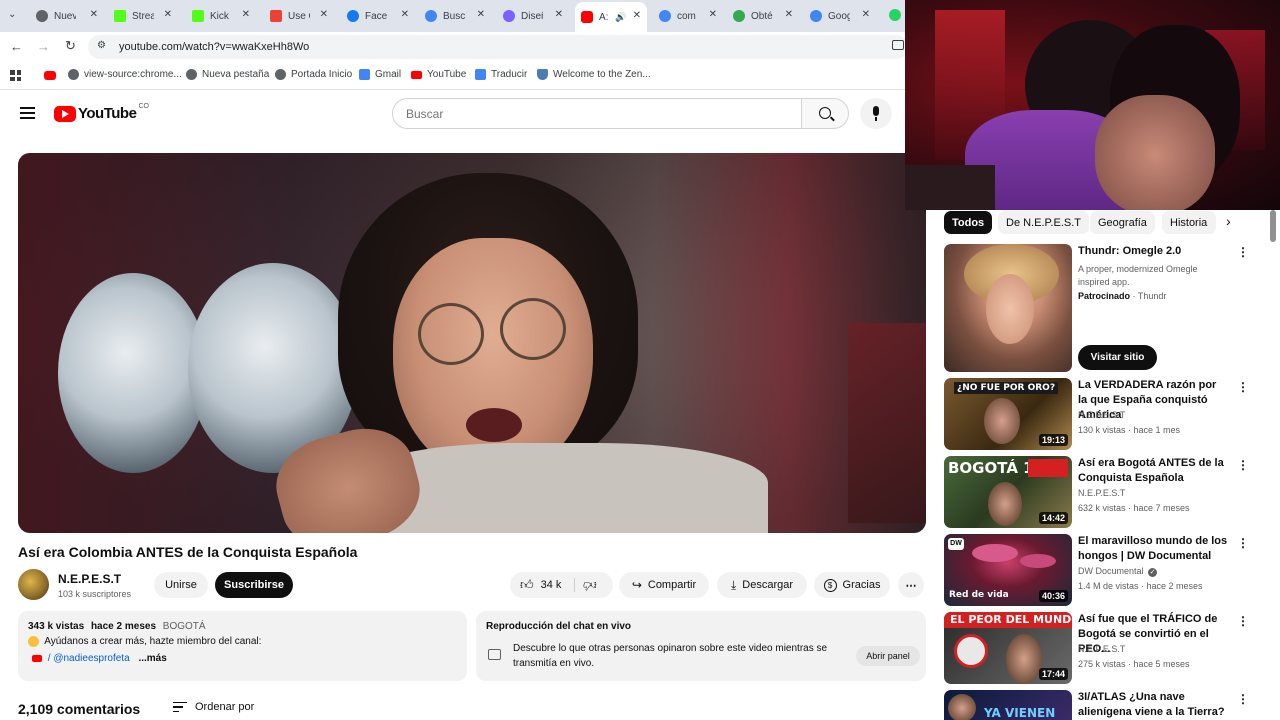 The width and height of the screenshot is (1280, 720). What do you see at coordinates (101, 112) in the screenshot?
I see `youtube-logo: YouTube CO` at bounding box center [101, 112].